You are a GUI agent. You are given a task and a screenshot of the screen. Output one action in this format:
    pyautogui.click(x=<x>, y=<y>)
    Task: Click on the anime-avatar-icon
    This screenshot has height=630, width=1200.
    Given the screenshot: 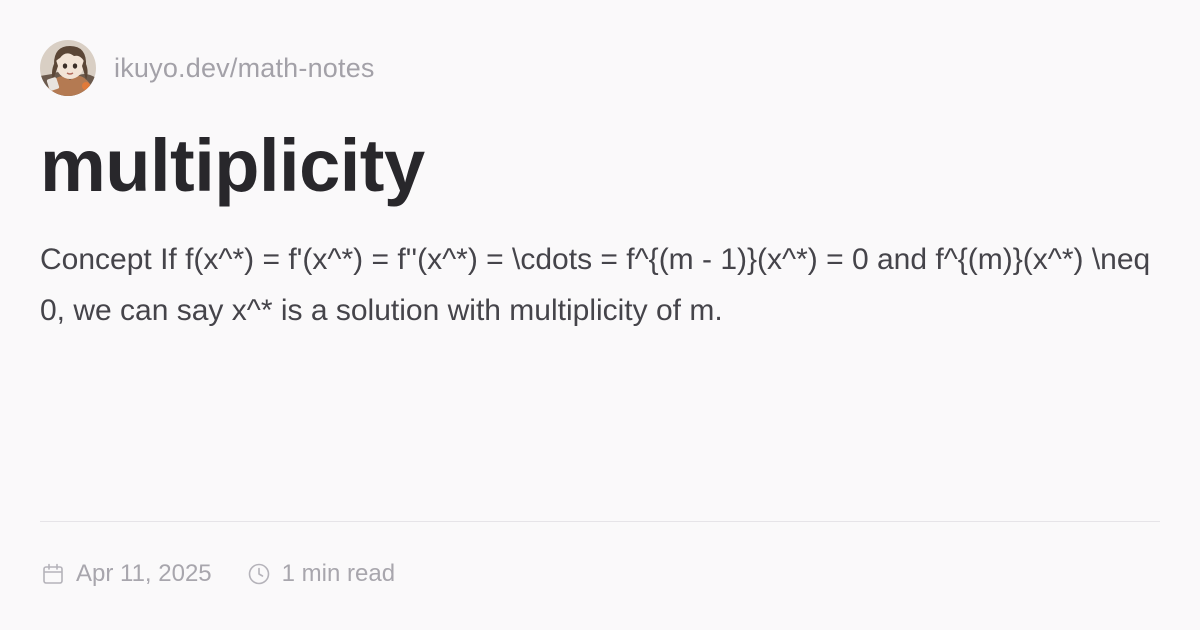 What is the action you would take?
    pyautogui.click(x=68, y=68)
    